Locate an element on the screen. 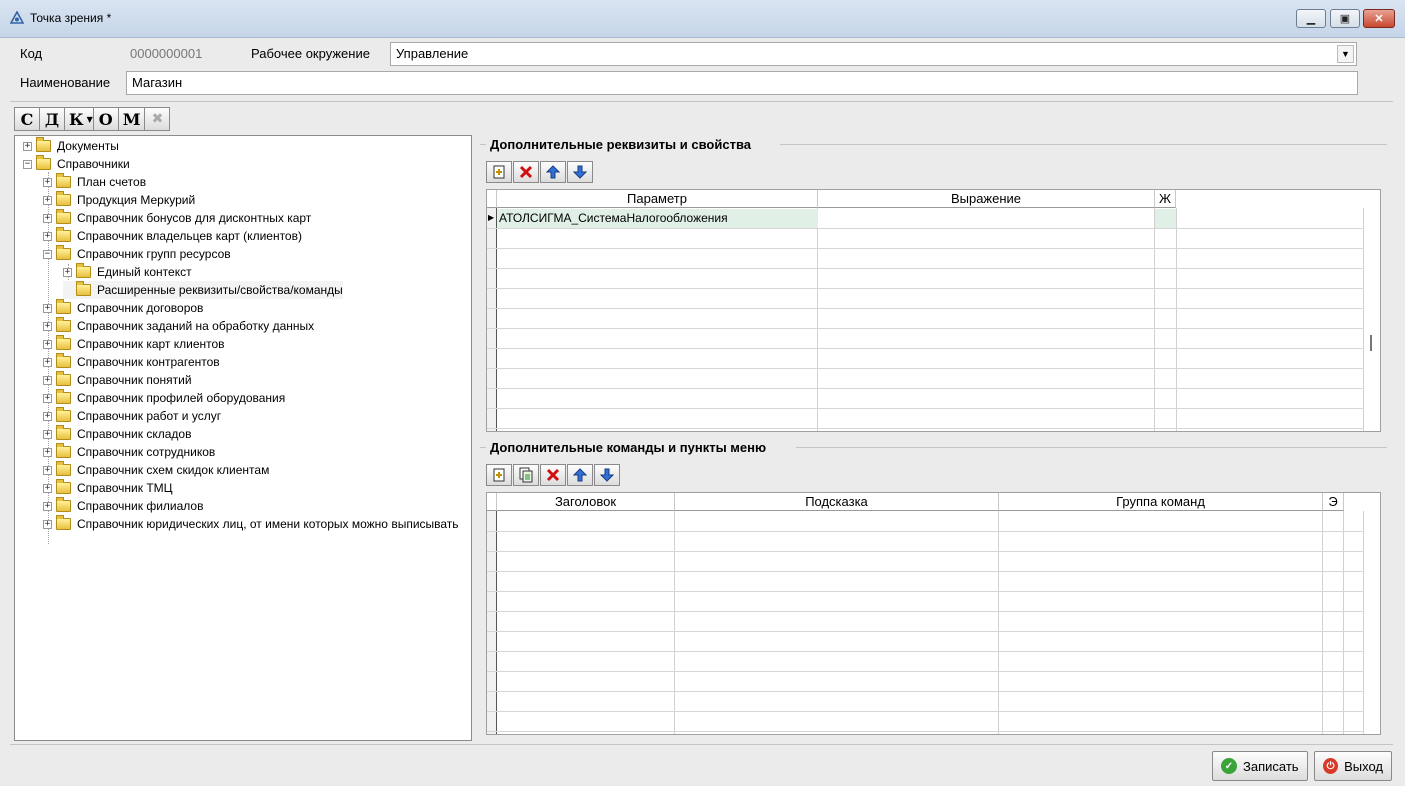 The height and width of the screenshot is (786, 1405). delete-cmd-button is located at coordinates (553, 475).